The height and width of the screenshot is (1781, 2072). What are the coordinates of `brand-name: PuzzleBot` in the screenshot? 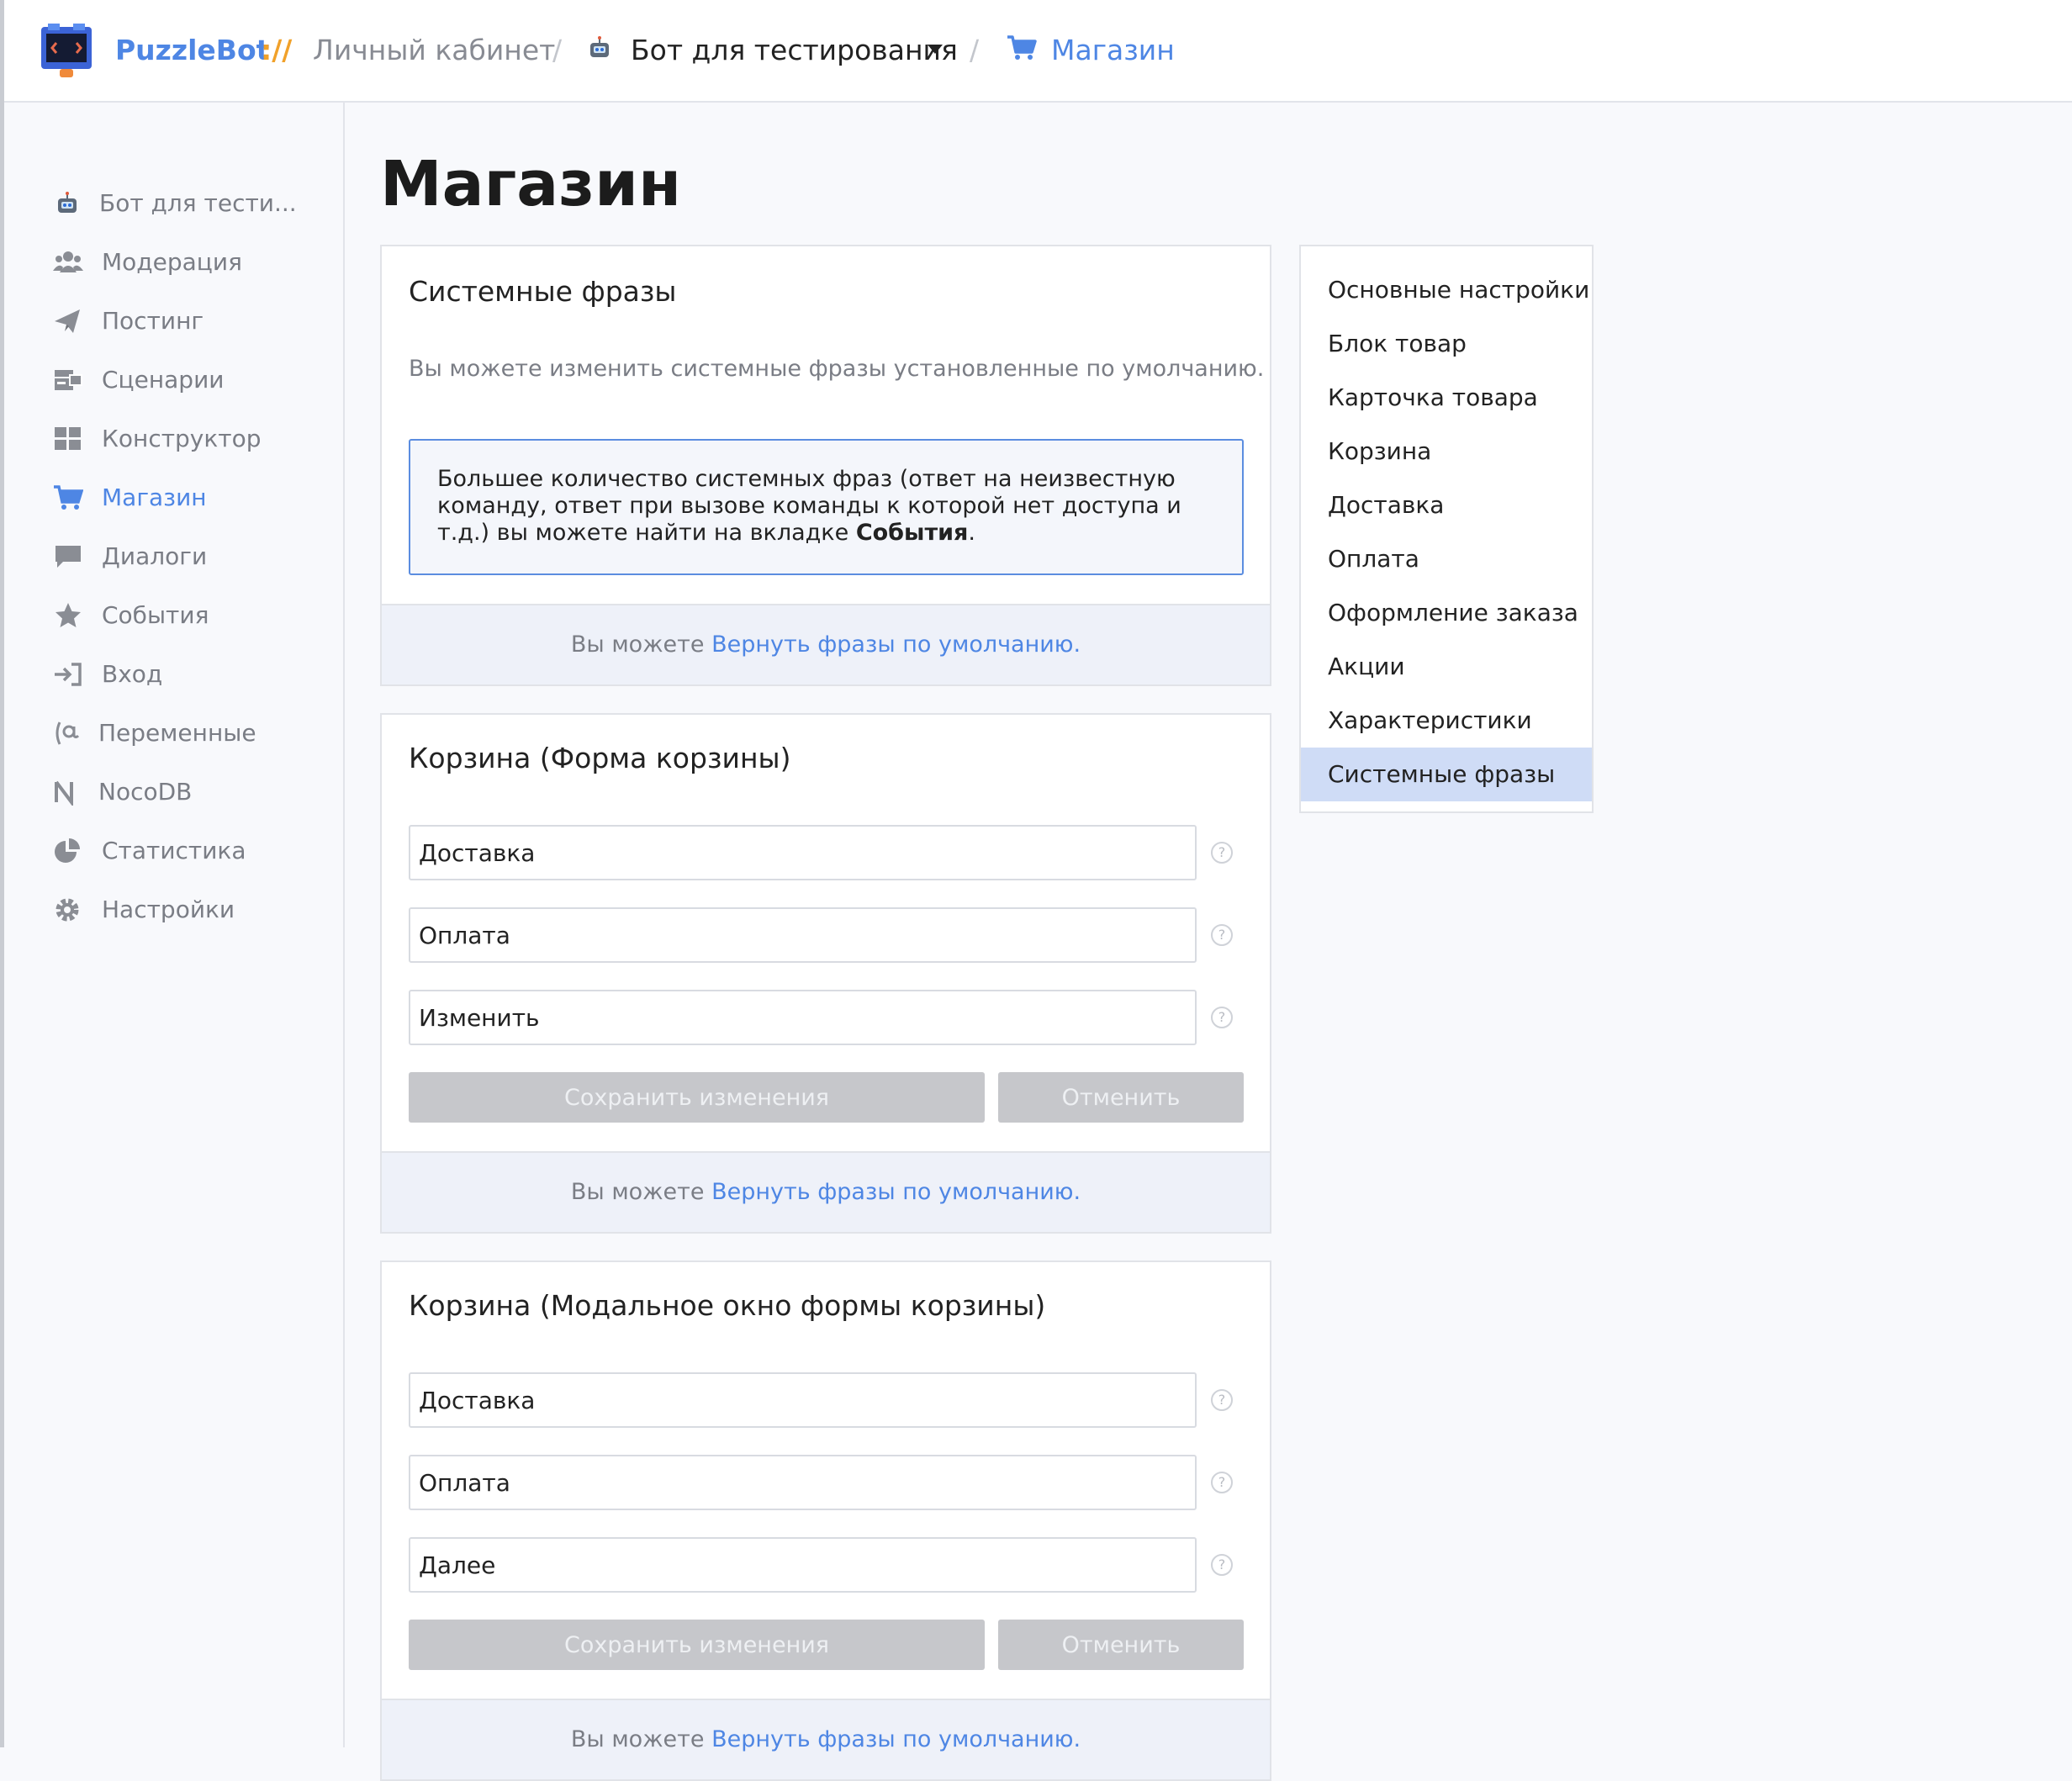 It's located at (192, 50).